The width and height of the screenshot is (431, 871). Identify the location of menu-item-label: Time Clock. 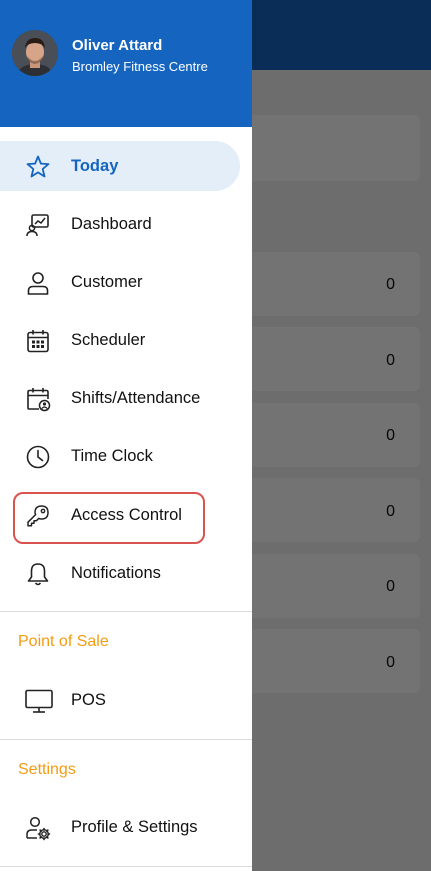
(112, 455).